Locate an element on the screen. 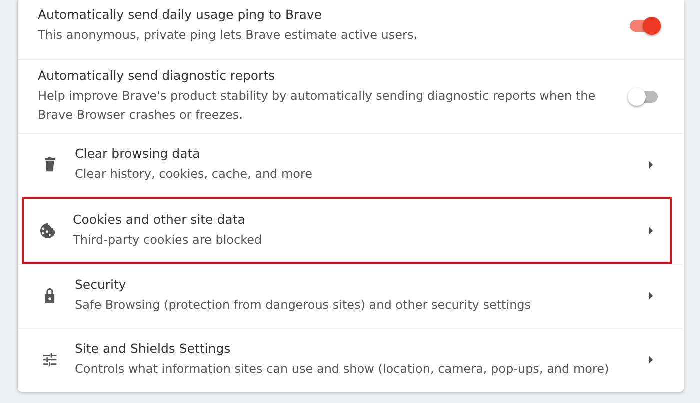  setting-title: Automatically send daily usage ping to Brave is located at coordinates (180, 14).